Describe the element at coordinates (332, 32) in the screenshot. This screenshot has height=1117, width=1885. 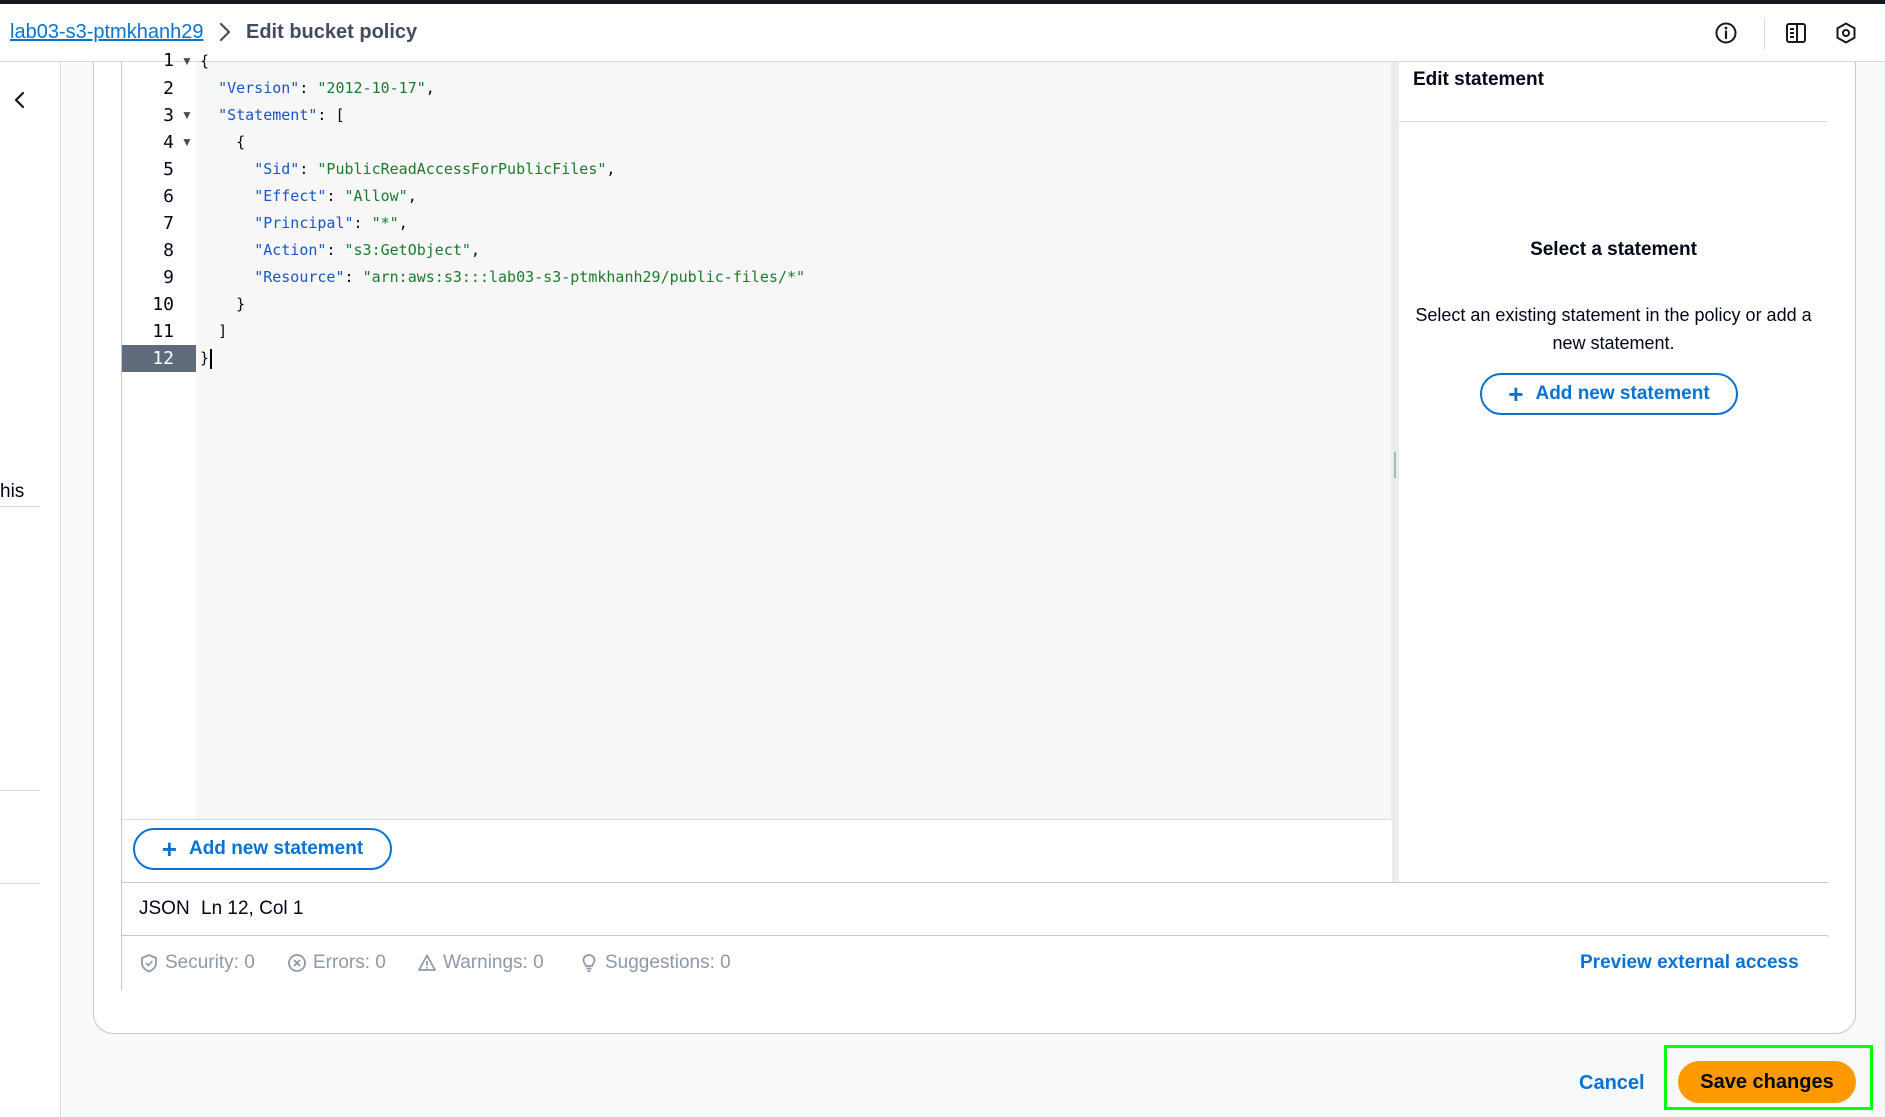
I see `breadcrumb-current: Edit bucket policy` at that location.